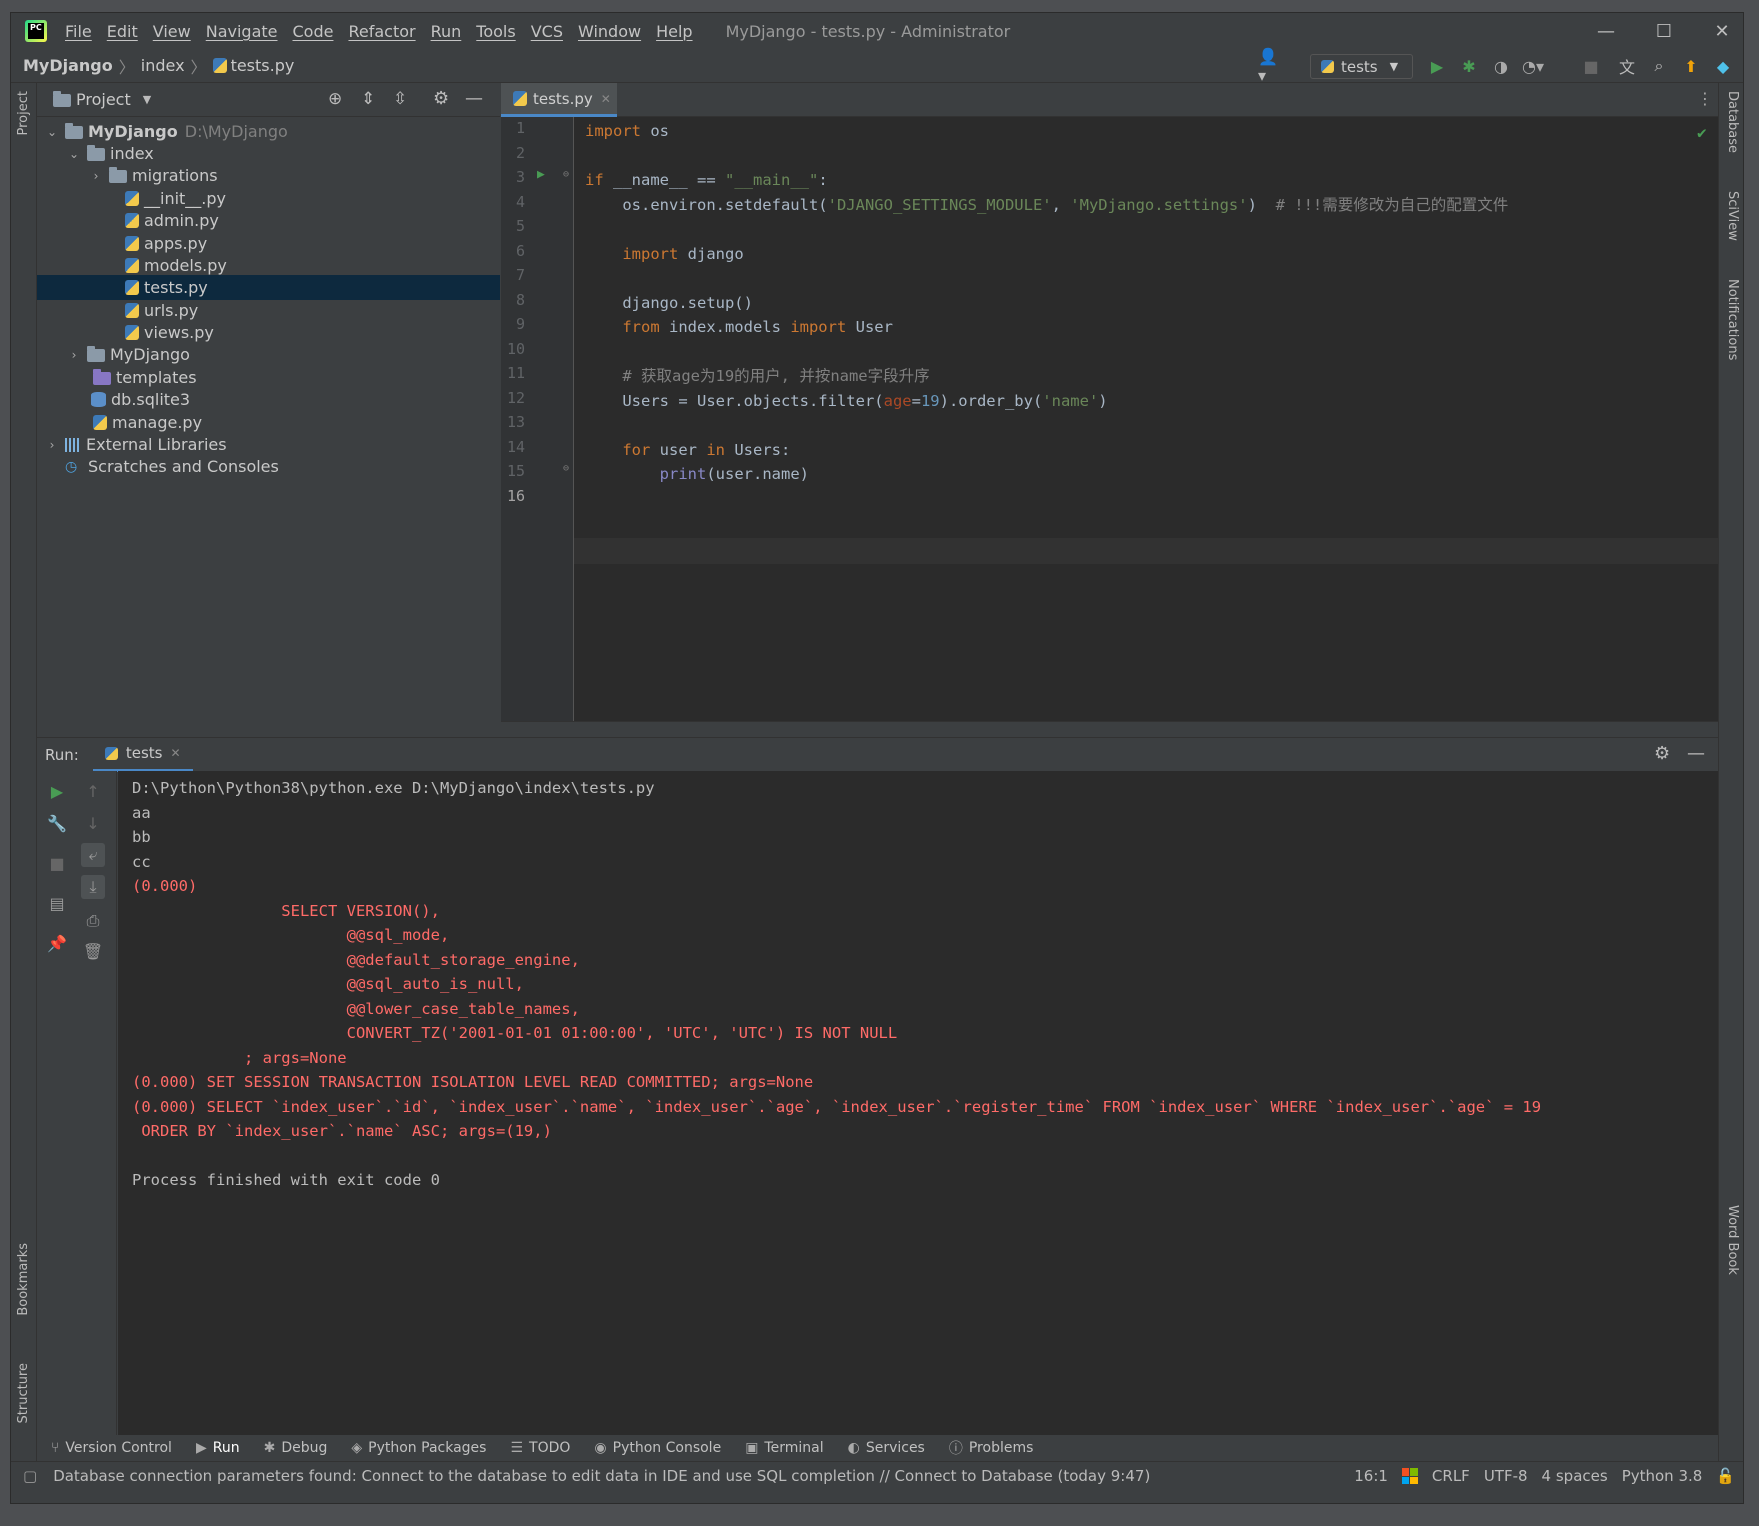 This screenshot has width=1759, height=1526. Describe the element at coordinates (1662, 1476) in the screenshot. I see `python-interpreter: Python 3.8` at that location.